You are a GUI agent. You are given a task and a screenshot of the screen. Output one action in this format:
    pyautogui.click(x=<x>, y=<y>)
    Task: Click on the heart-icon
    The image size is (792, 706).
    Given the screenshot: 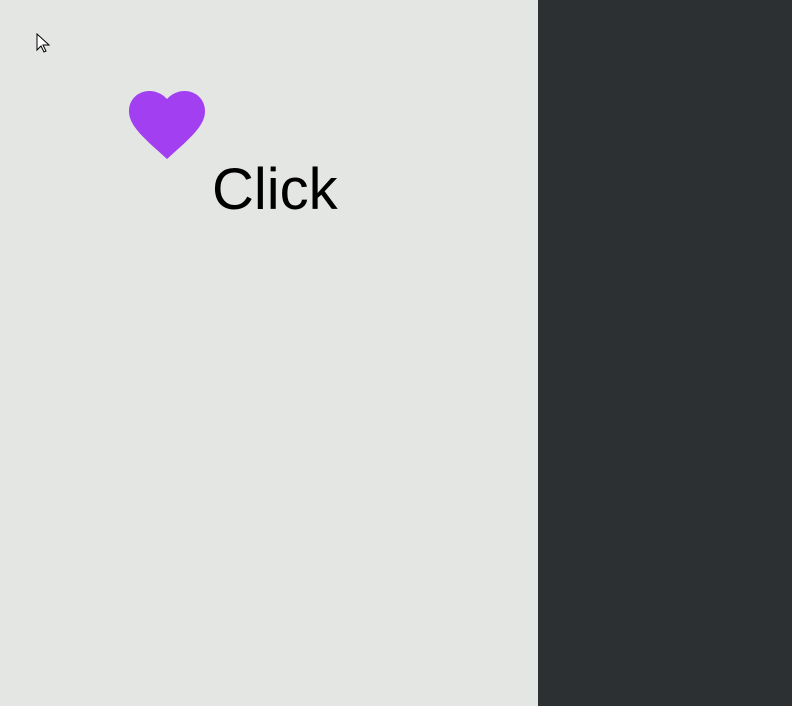 What is the action you would take?
    pyautogui.click(x=167, y=125)
    